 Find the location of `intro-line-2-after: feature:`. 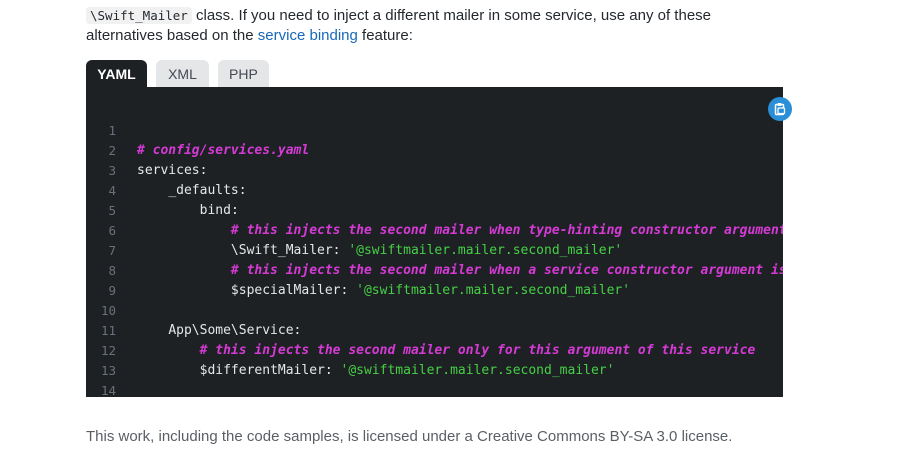

intro-line-2-after: feature: is located at coordinates (385, 35).